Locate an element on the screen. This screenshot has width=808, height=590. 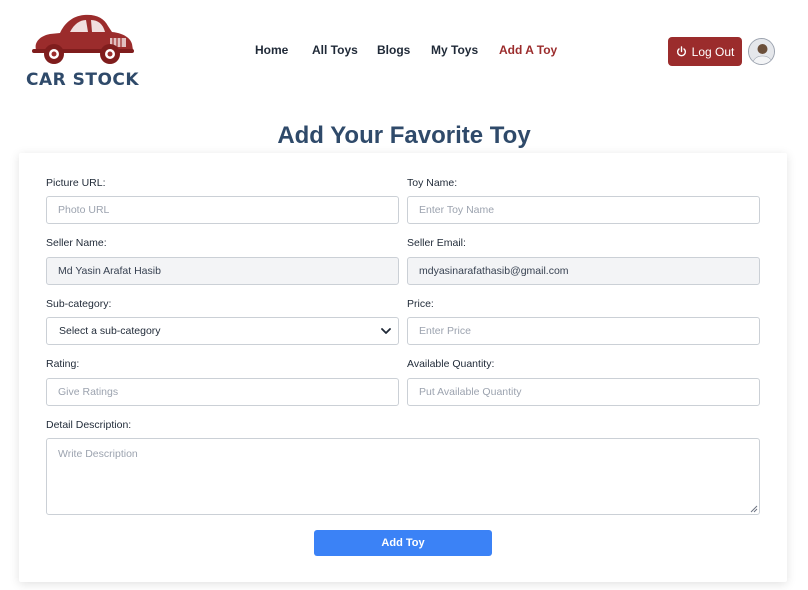
nav-add-a-toy: Add A Toy is located at coordinates (528, 50).